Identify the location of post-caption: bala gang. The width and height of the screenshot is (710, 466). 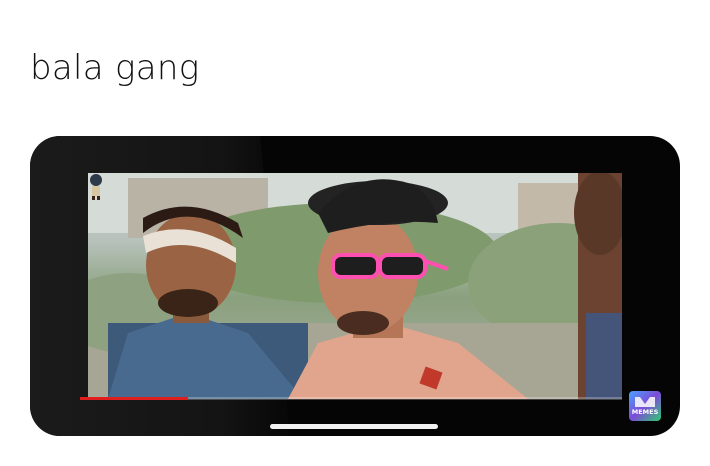
(115, 68).